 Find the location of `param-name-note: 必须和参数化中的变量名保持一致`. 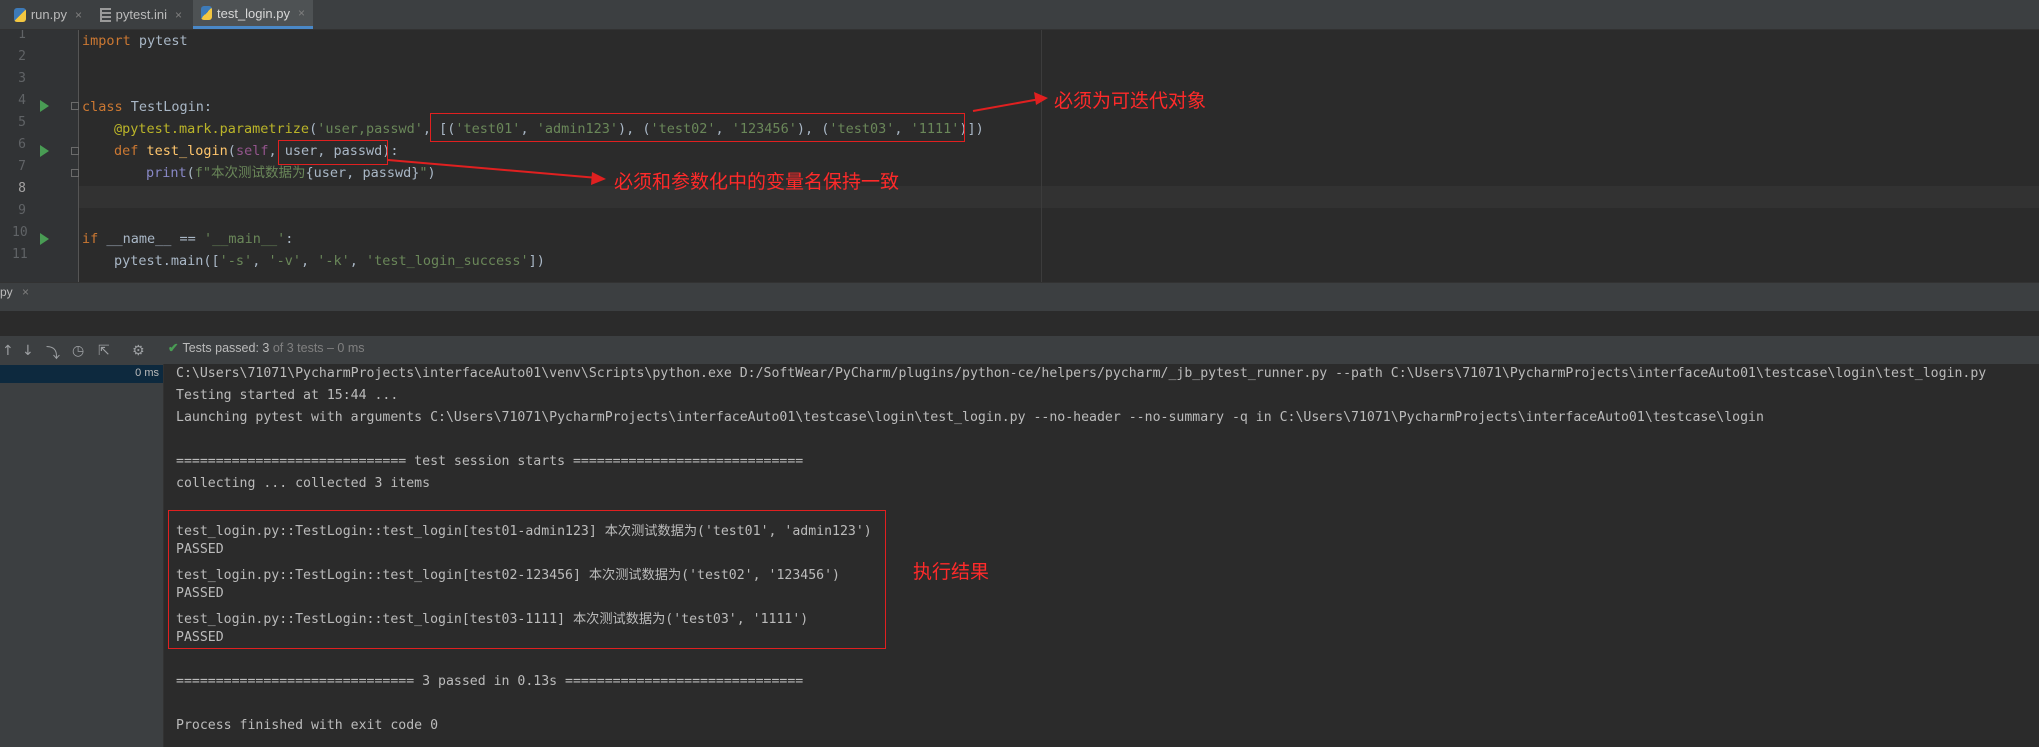

param-name-note: 必须和参数化中的变量名保持一致 is located at coordinates (757, 182).